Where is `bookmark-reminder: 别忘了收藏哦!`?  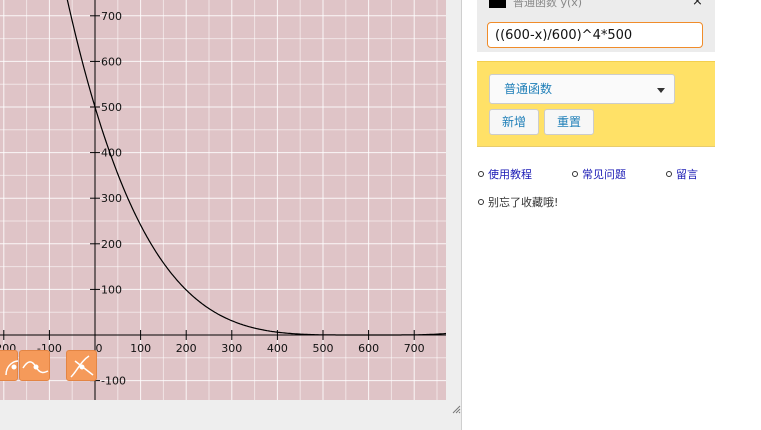
bookmark-reminder: 别忘了收藏哦! is located at coordinates (518, 203).